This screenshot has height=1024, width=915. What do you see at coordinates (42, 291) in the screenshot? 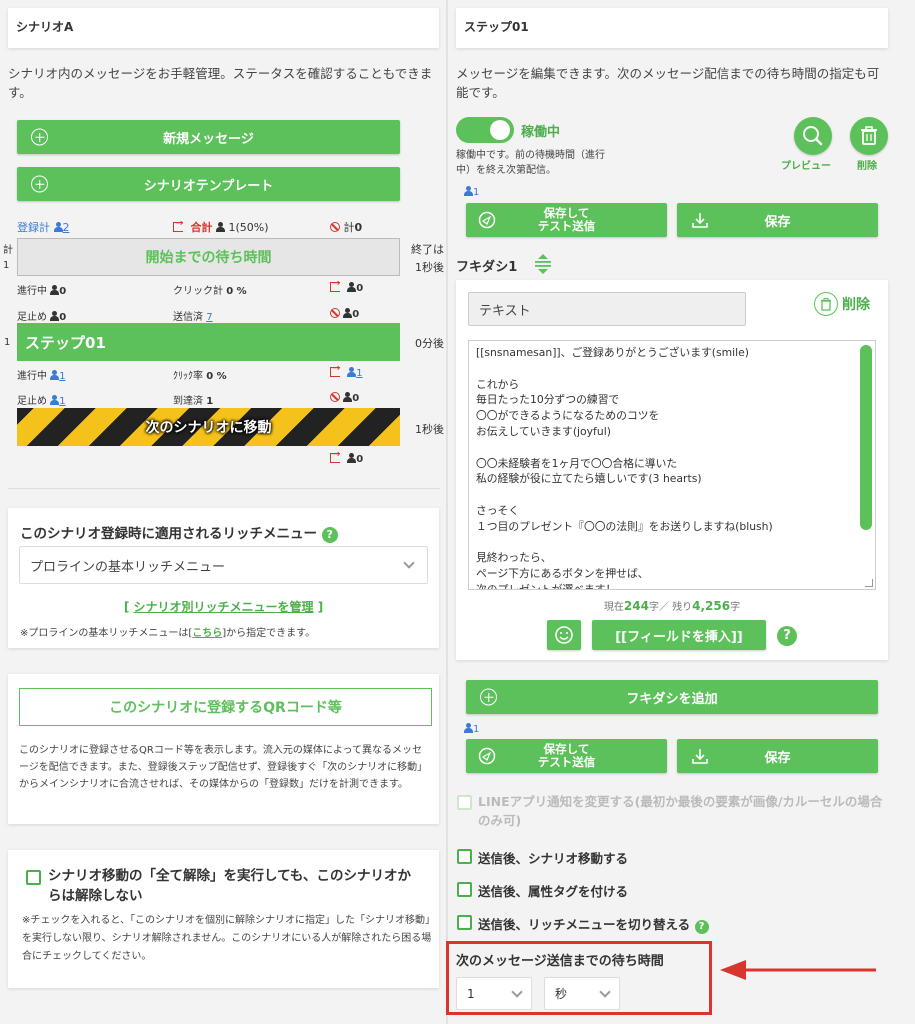
I see `in-progress-stat: 進行中 0` at bounding box center [42, 291].